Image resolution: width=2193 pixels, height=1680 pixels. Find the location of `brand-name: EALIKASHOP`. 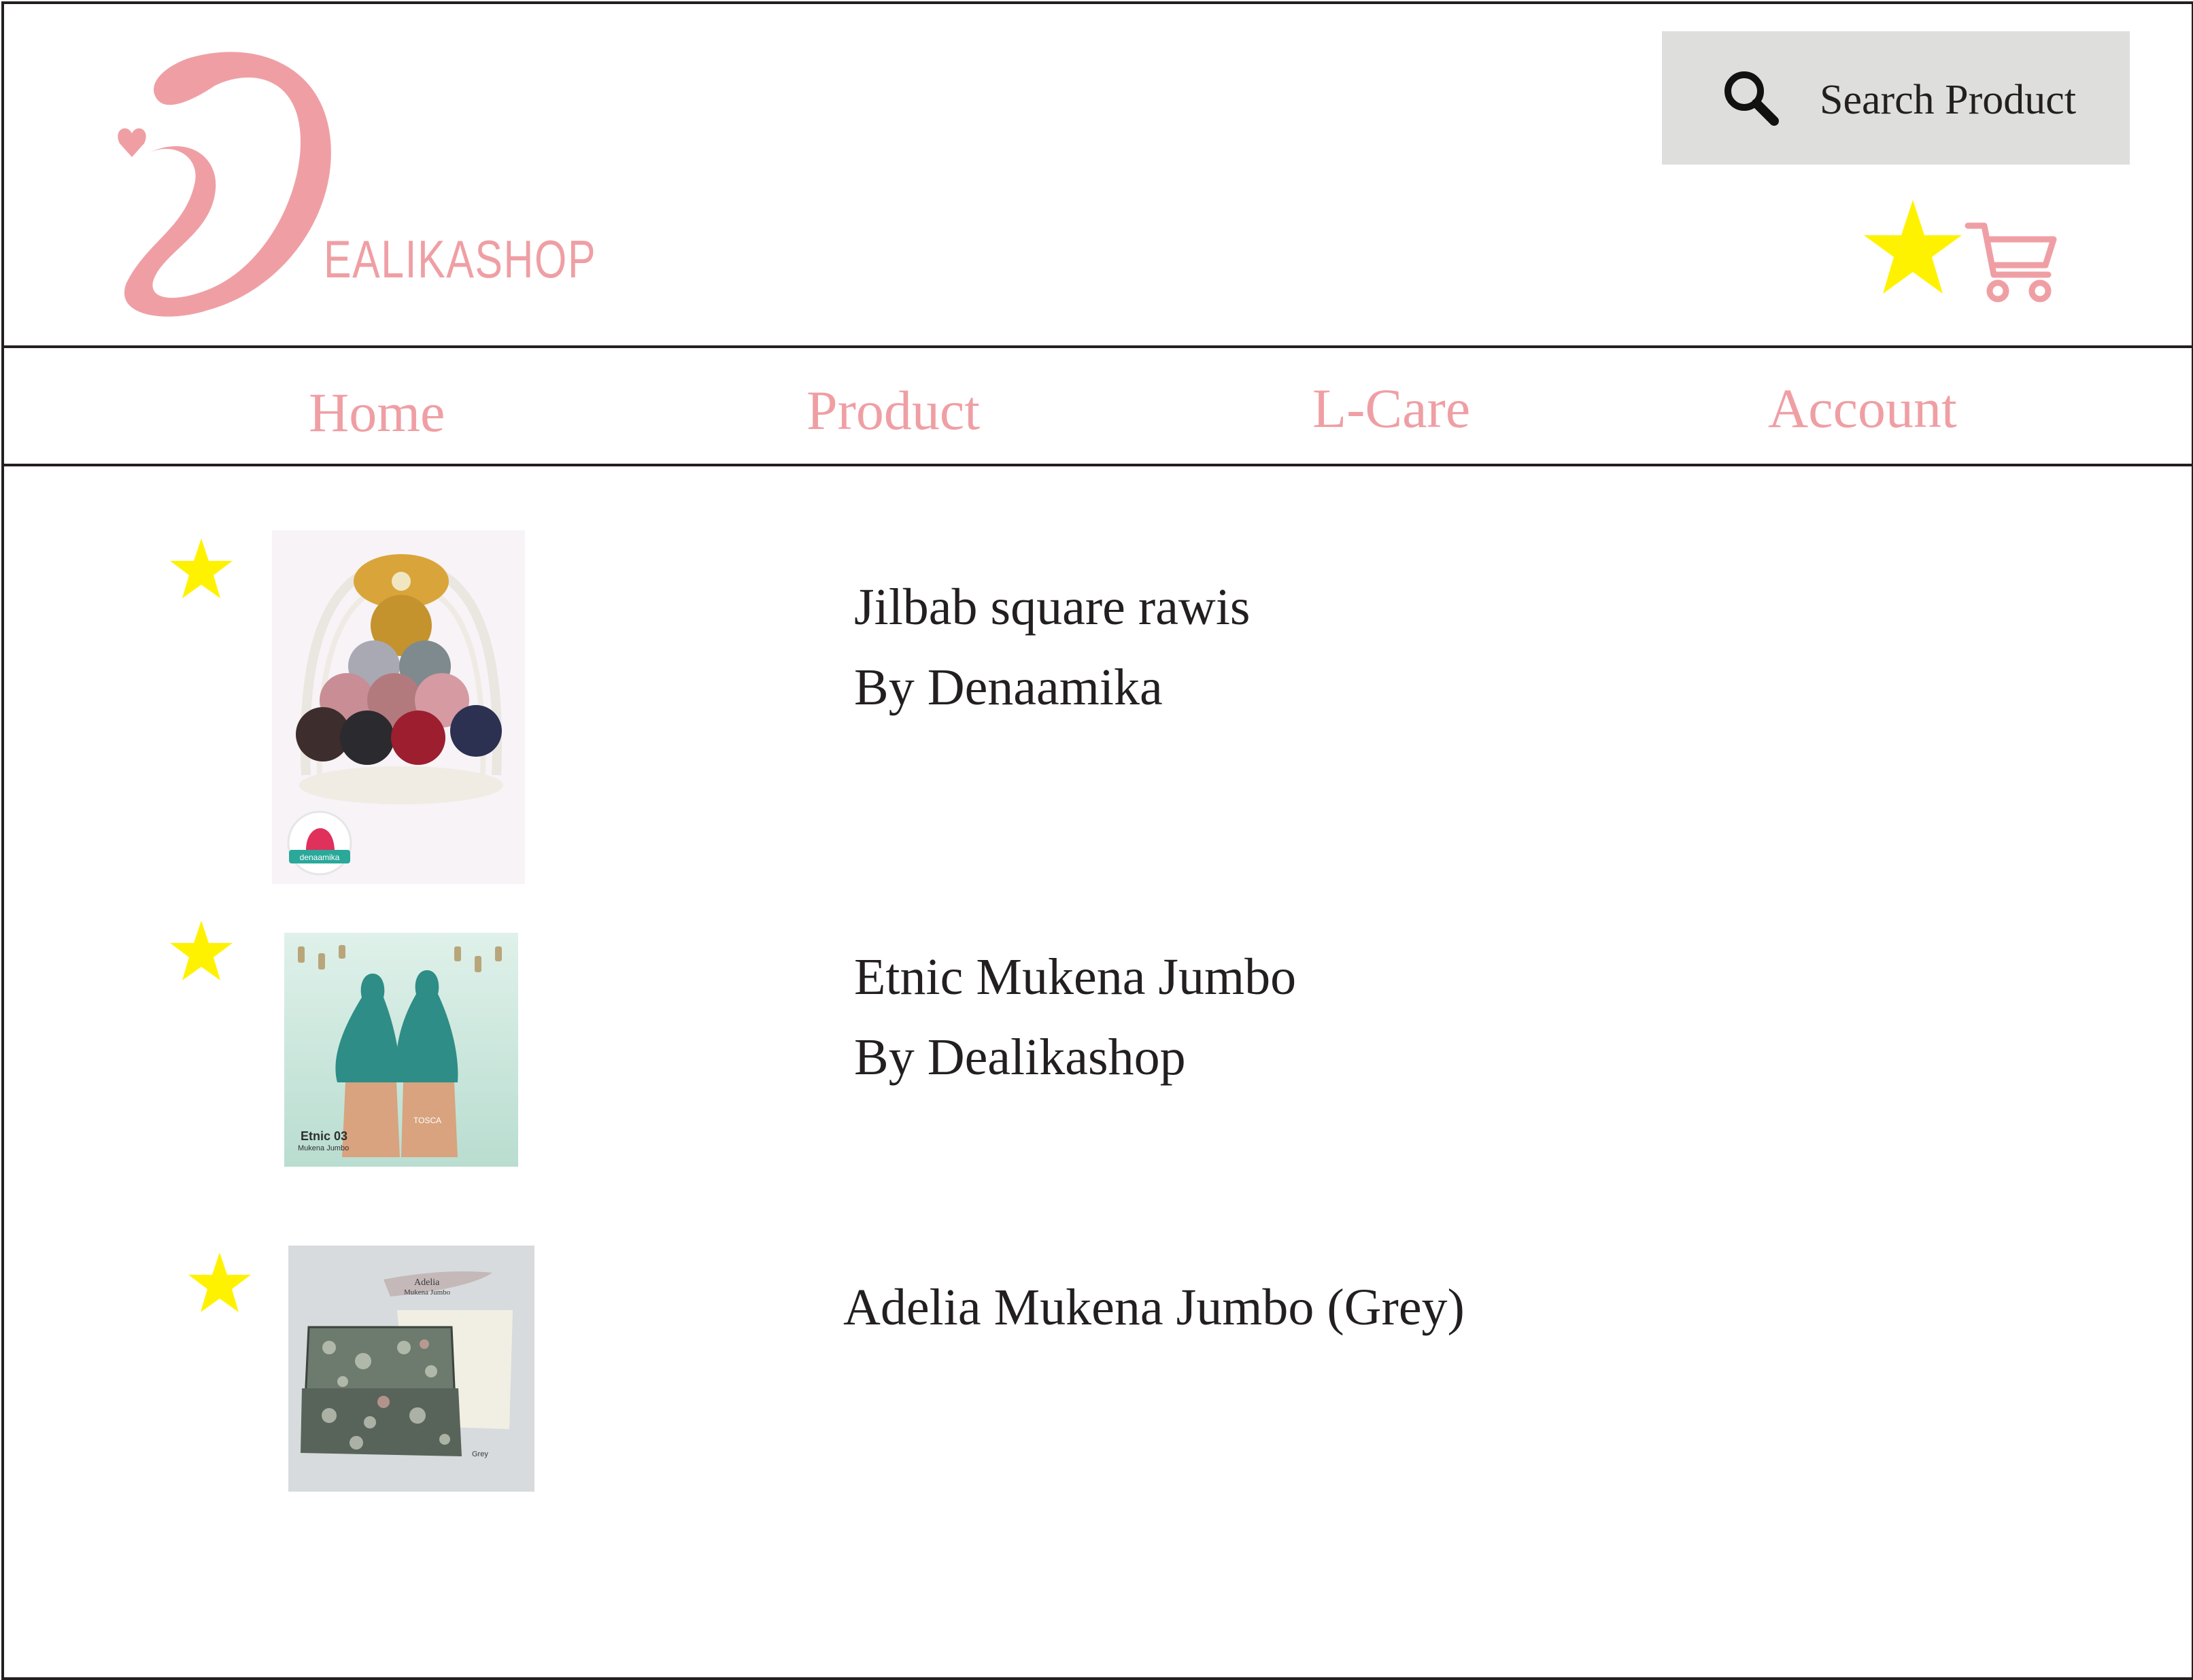

brand-name: EALIKASHOP is located at coordinates (461, 259).